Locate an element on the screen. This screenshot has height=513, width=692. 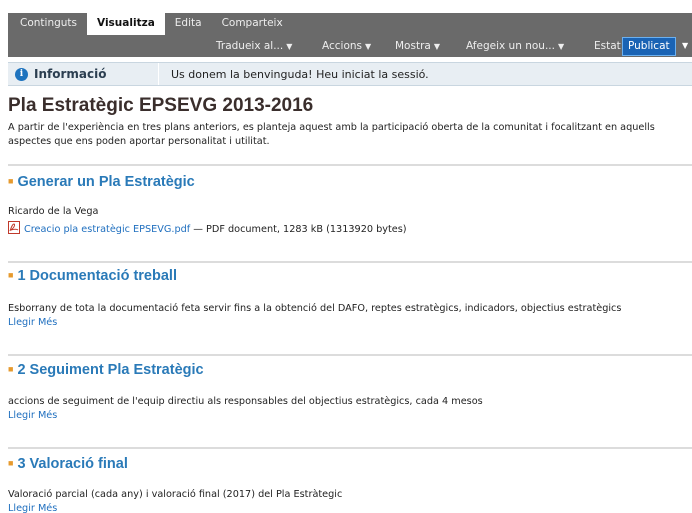
display-menu: Mostra ▼ is located at coordinates (417, 46).